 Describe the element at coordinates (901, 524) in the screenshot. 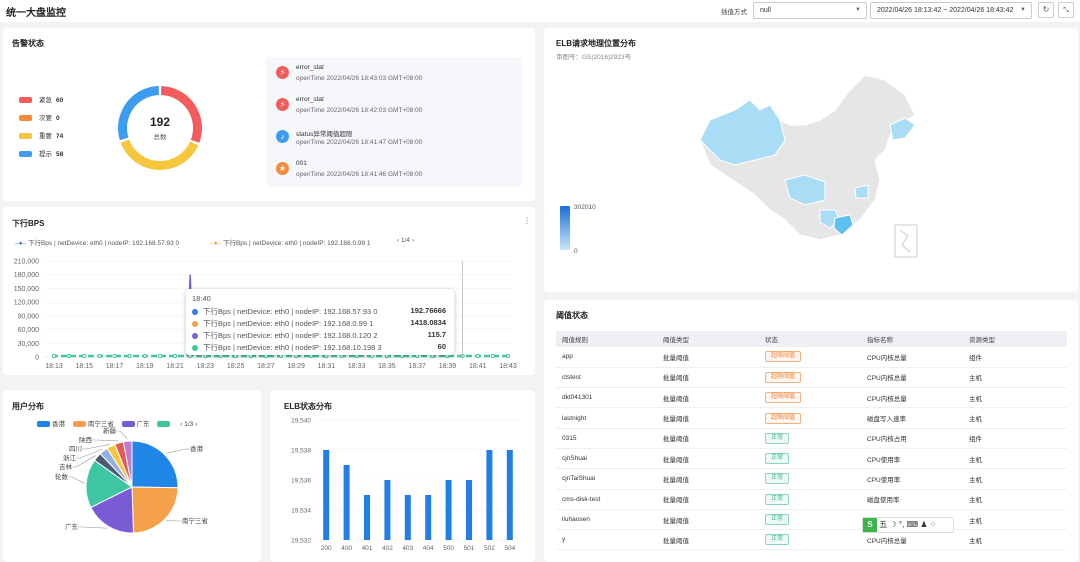

I see `punctuation-icon: °,` at that location.